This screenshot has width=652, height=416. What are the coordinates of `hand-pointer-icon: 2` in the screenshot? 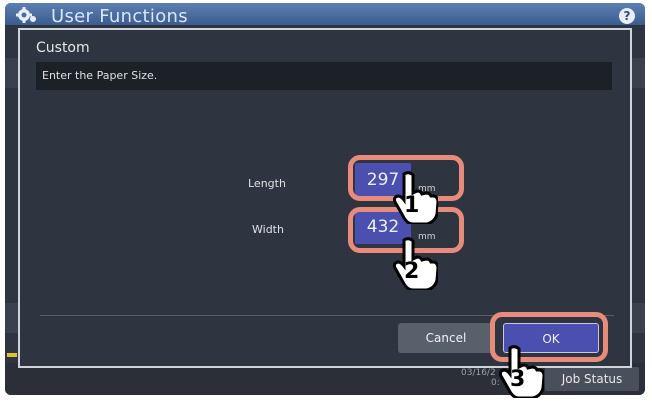 It's located at (415, 263).